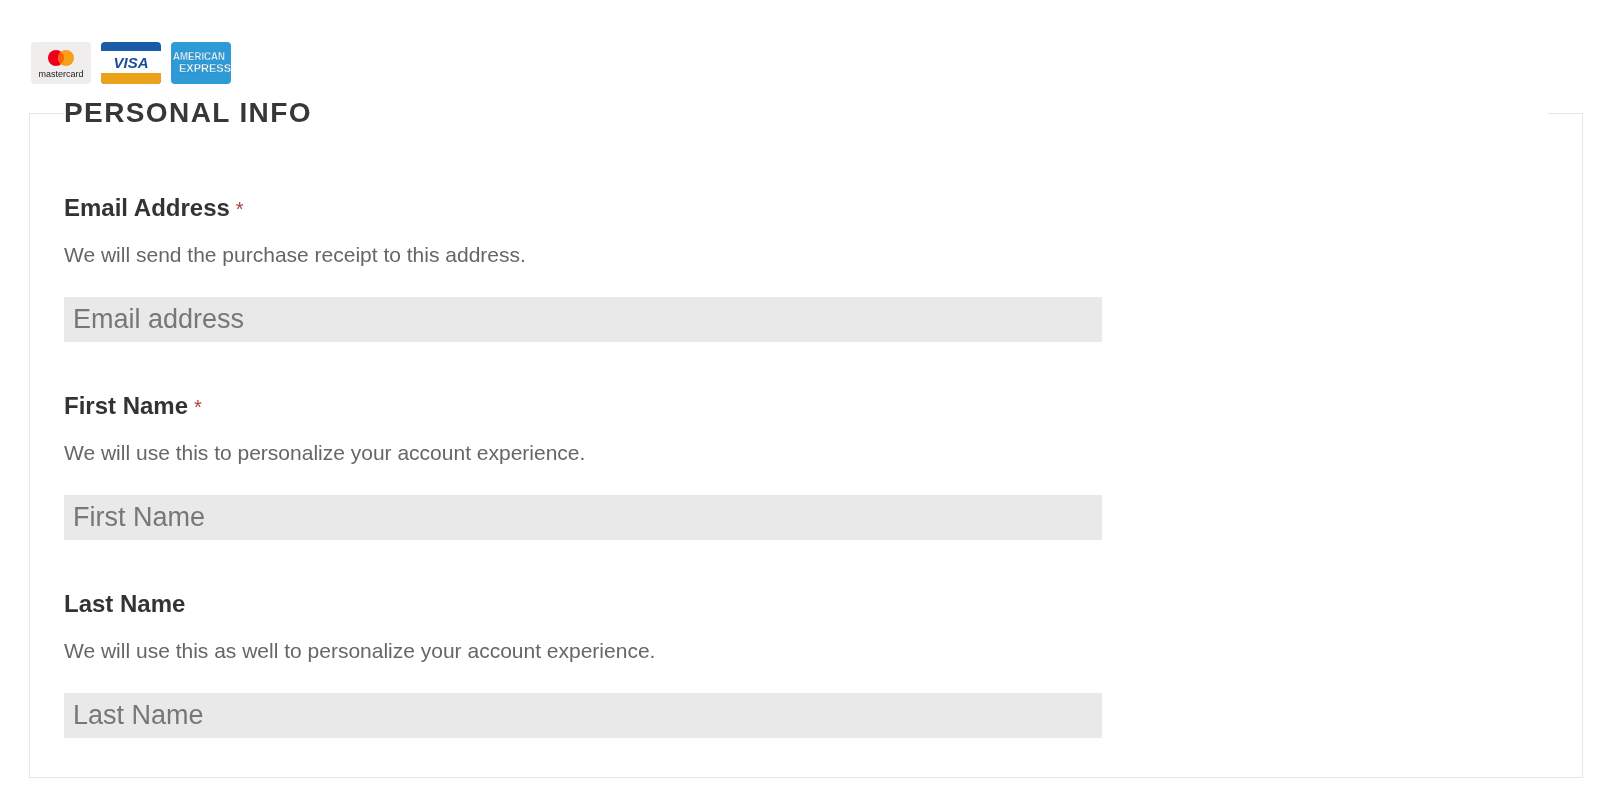 The width and height of the screenshot is (1600, 795). I want to click on text-input: First Name, so click(583, 517).